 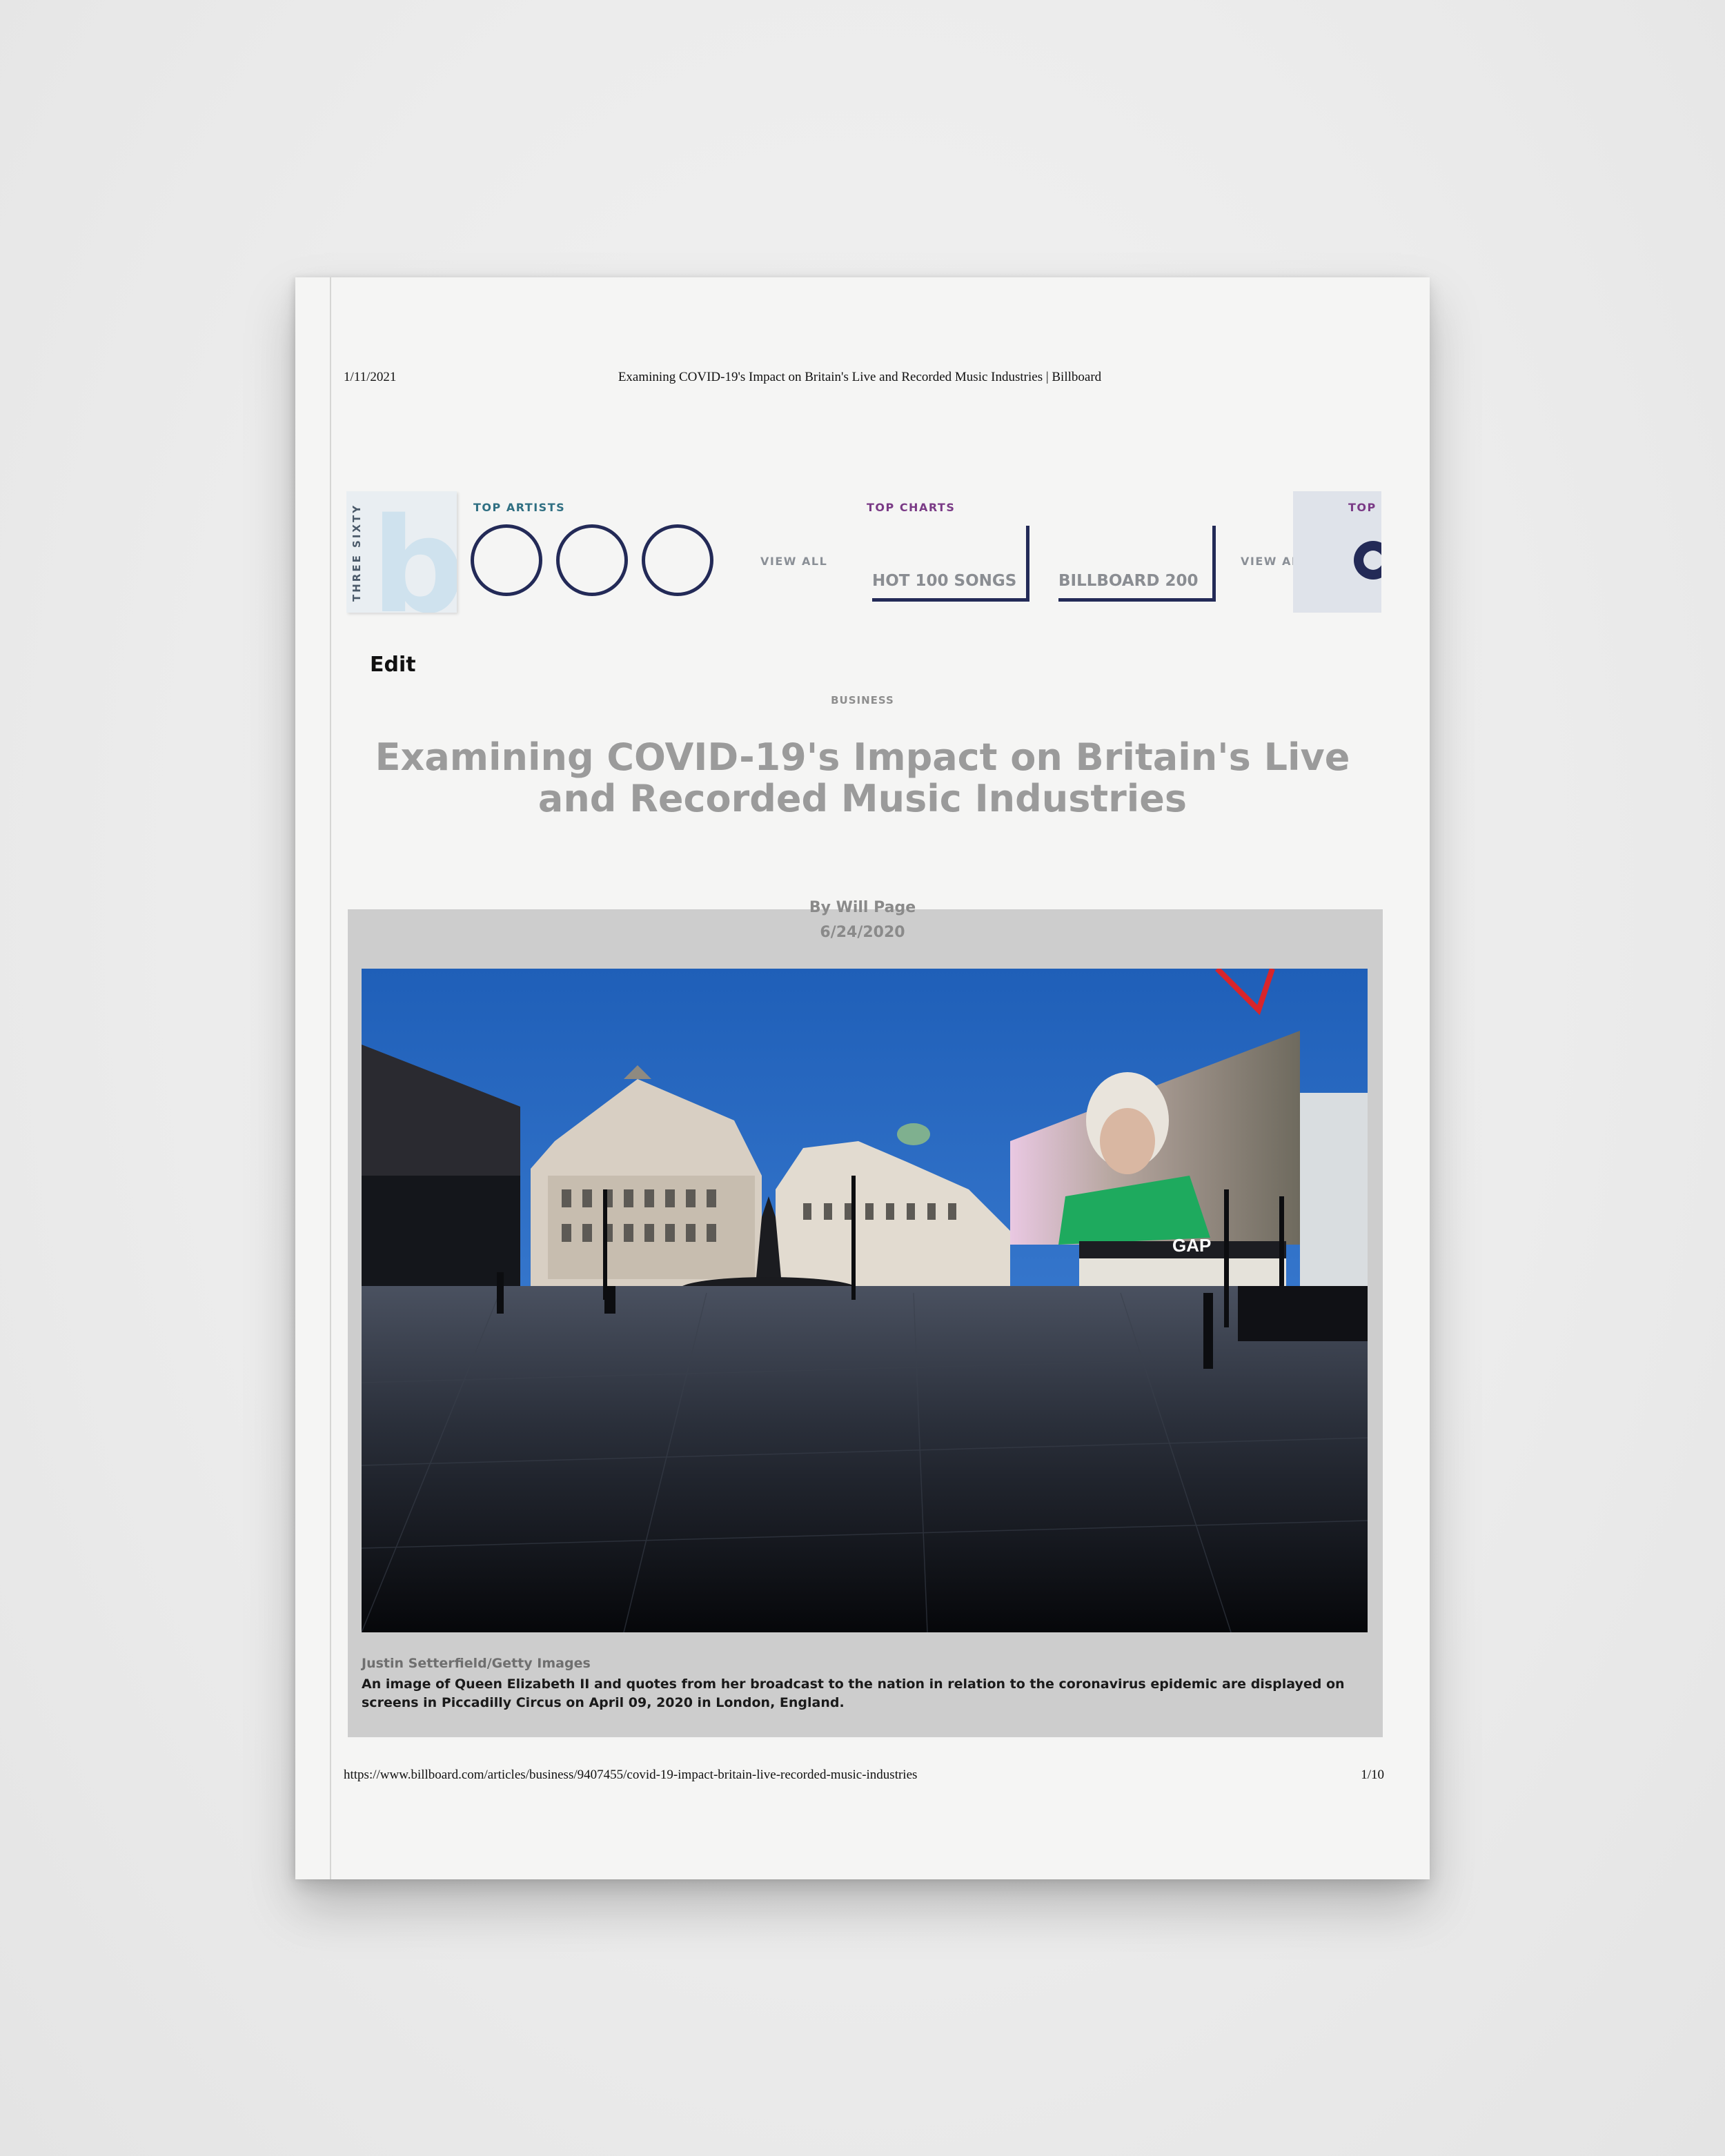 I want to click on publish-date: 6/24/2020, so click(x=862, y=932).